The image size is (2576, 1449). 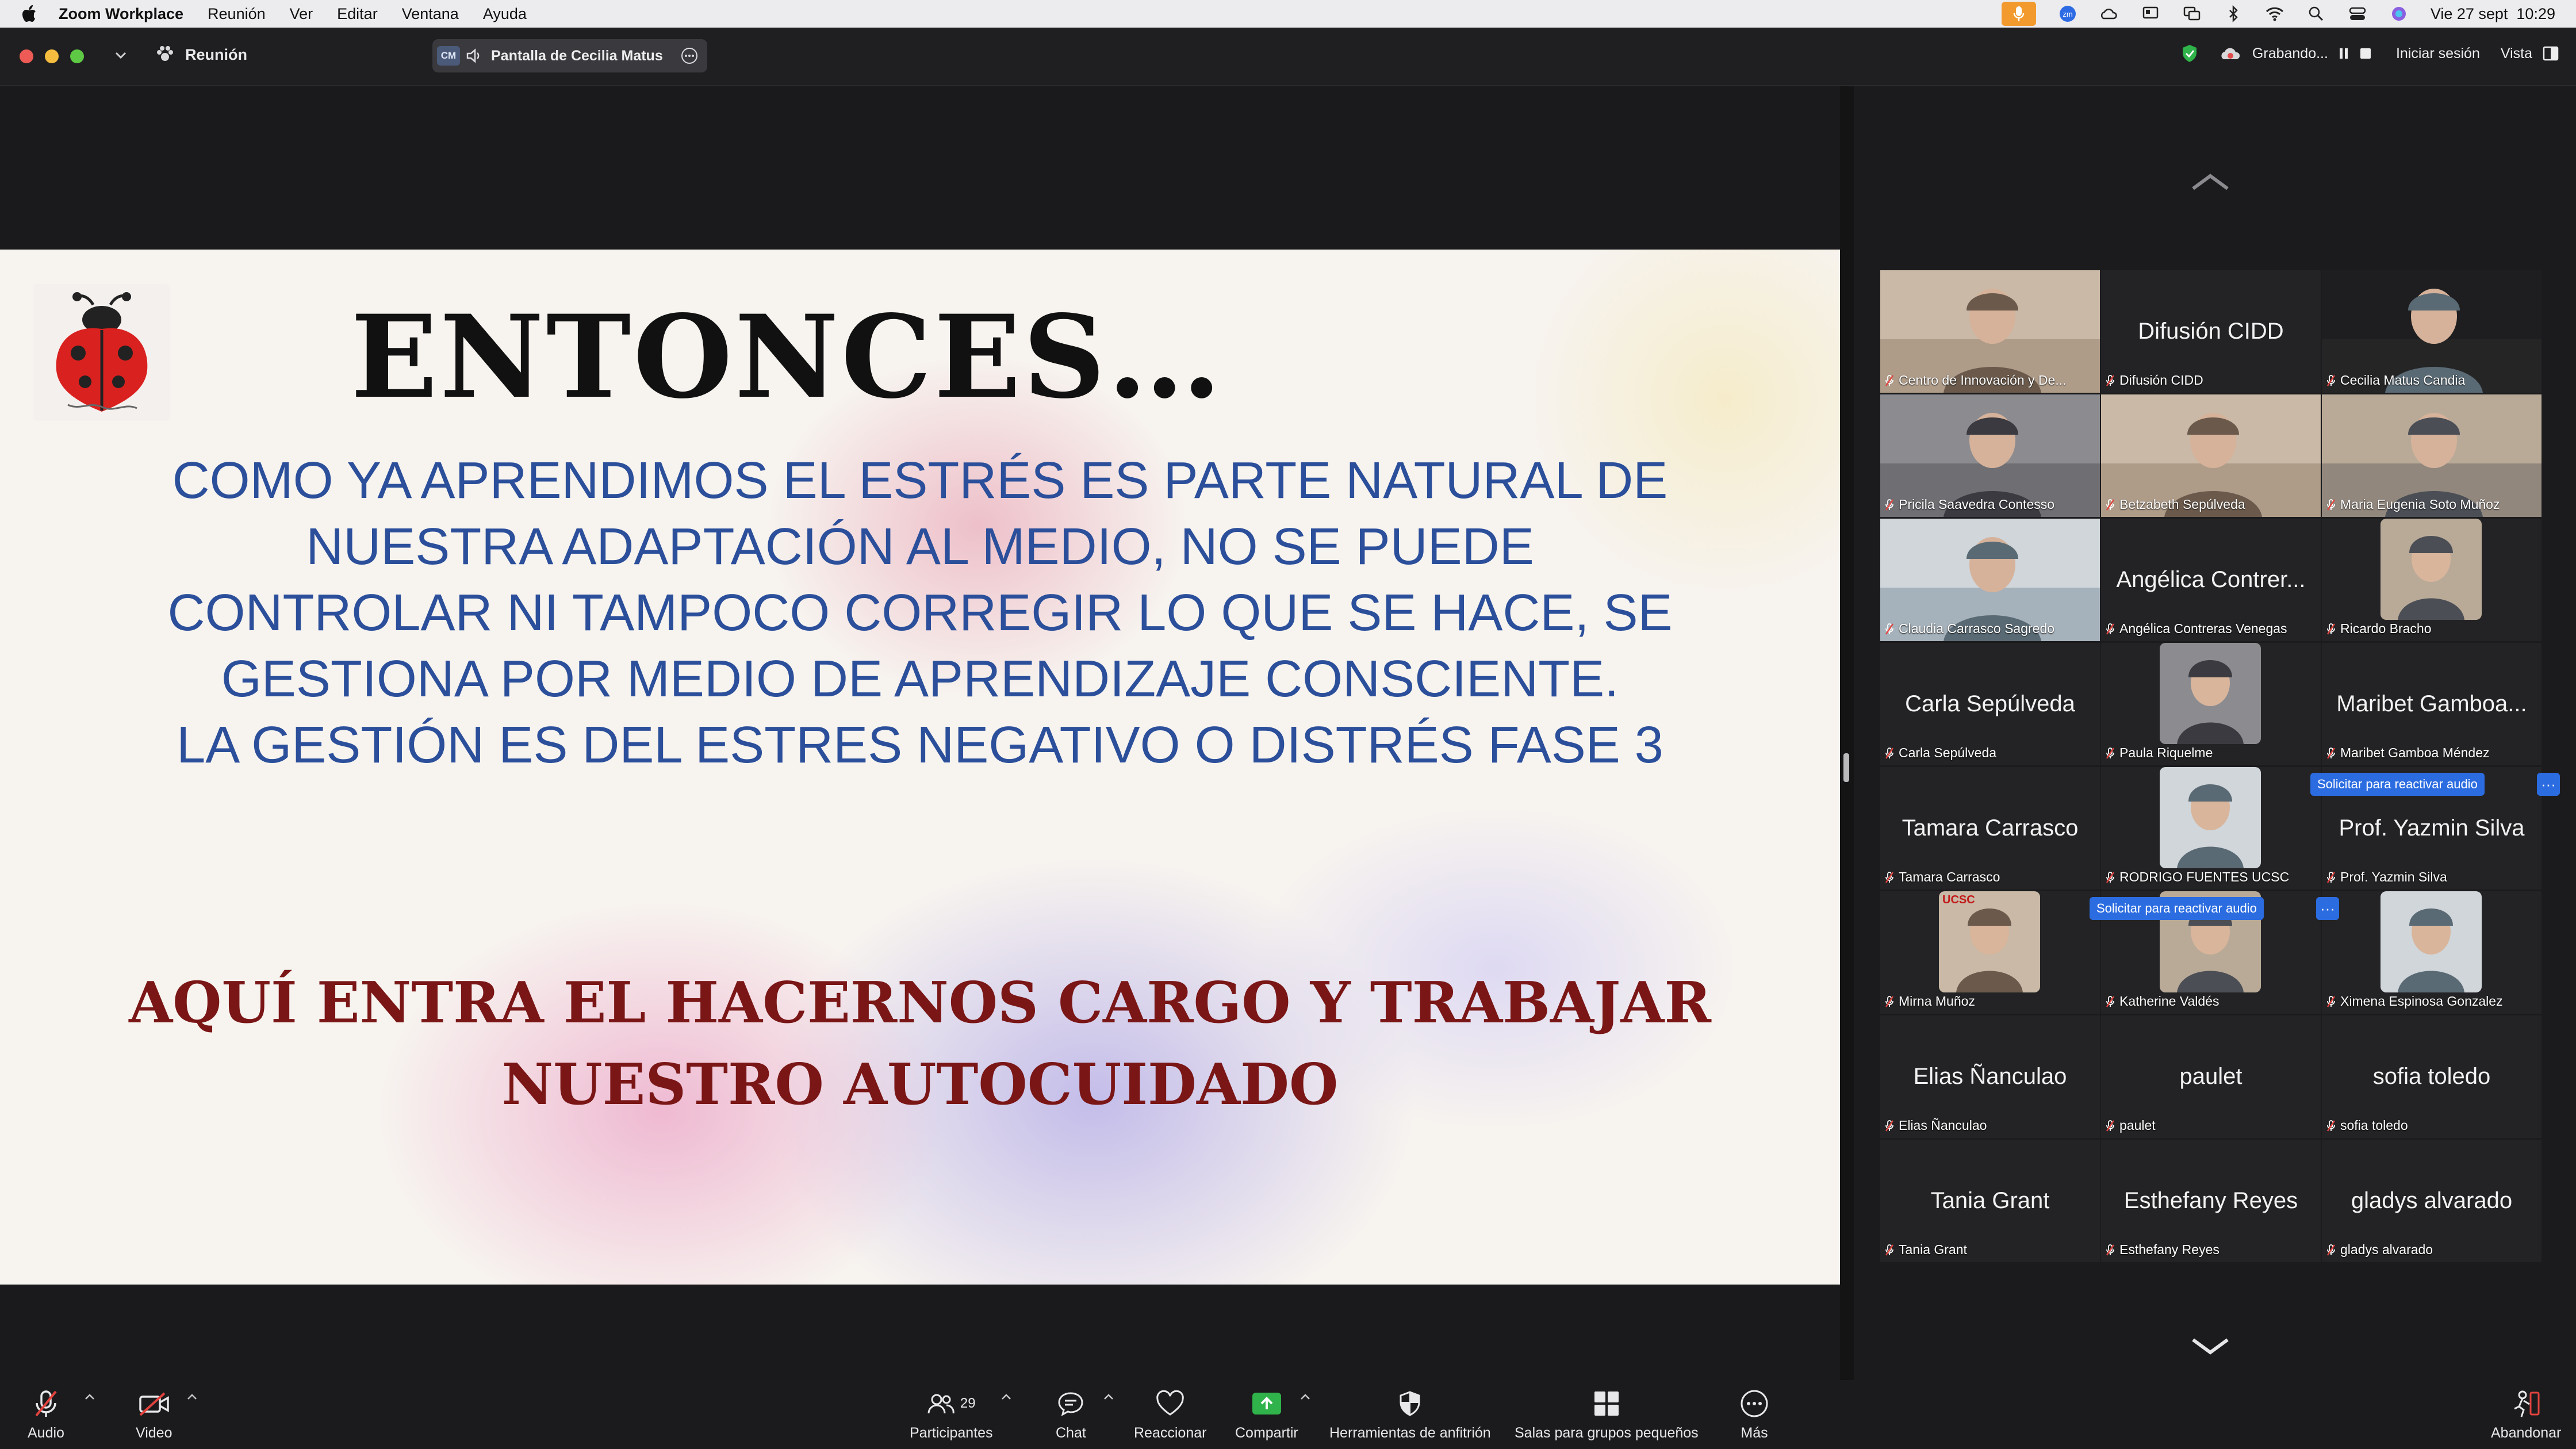 What do you see at coordinates (2432, 952) in the screenshot?
I see `participant-tile: Ximena Espinosa Gonzalez` at bounding box center [2432, 952].